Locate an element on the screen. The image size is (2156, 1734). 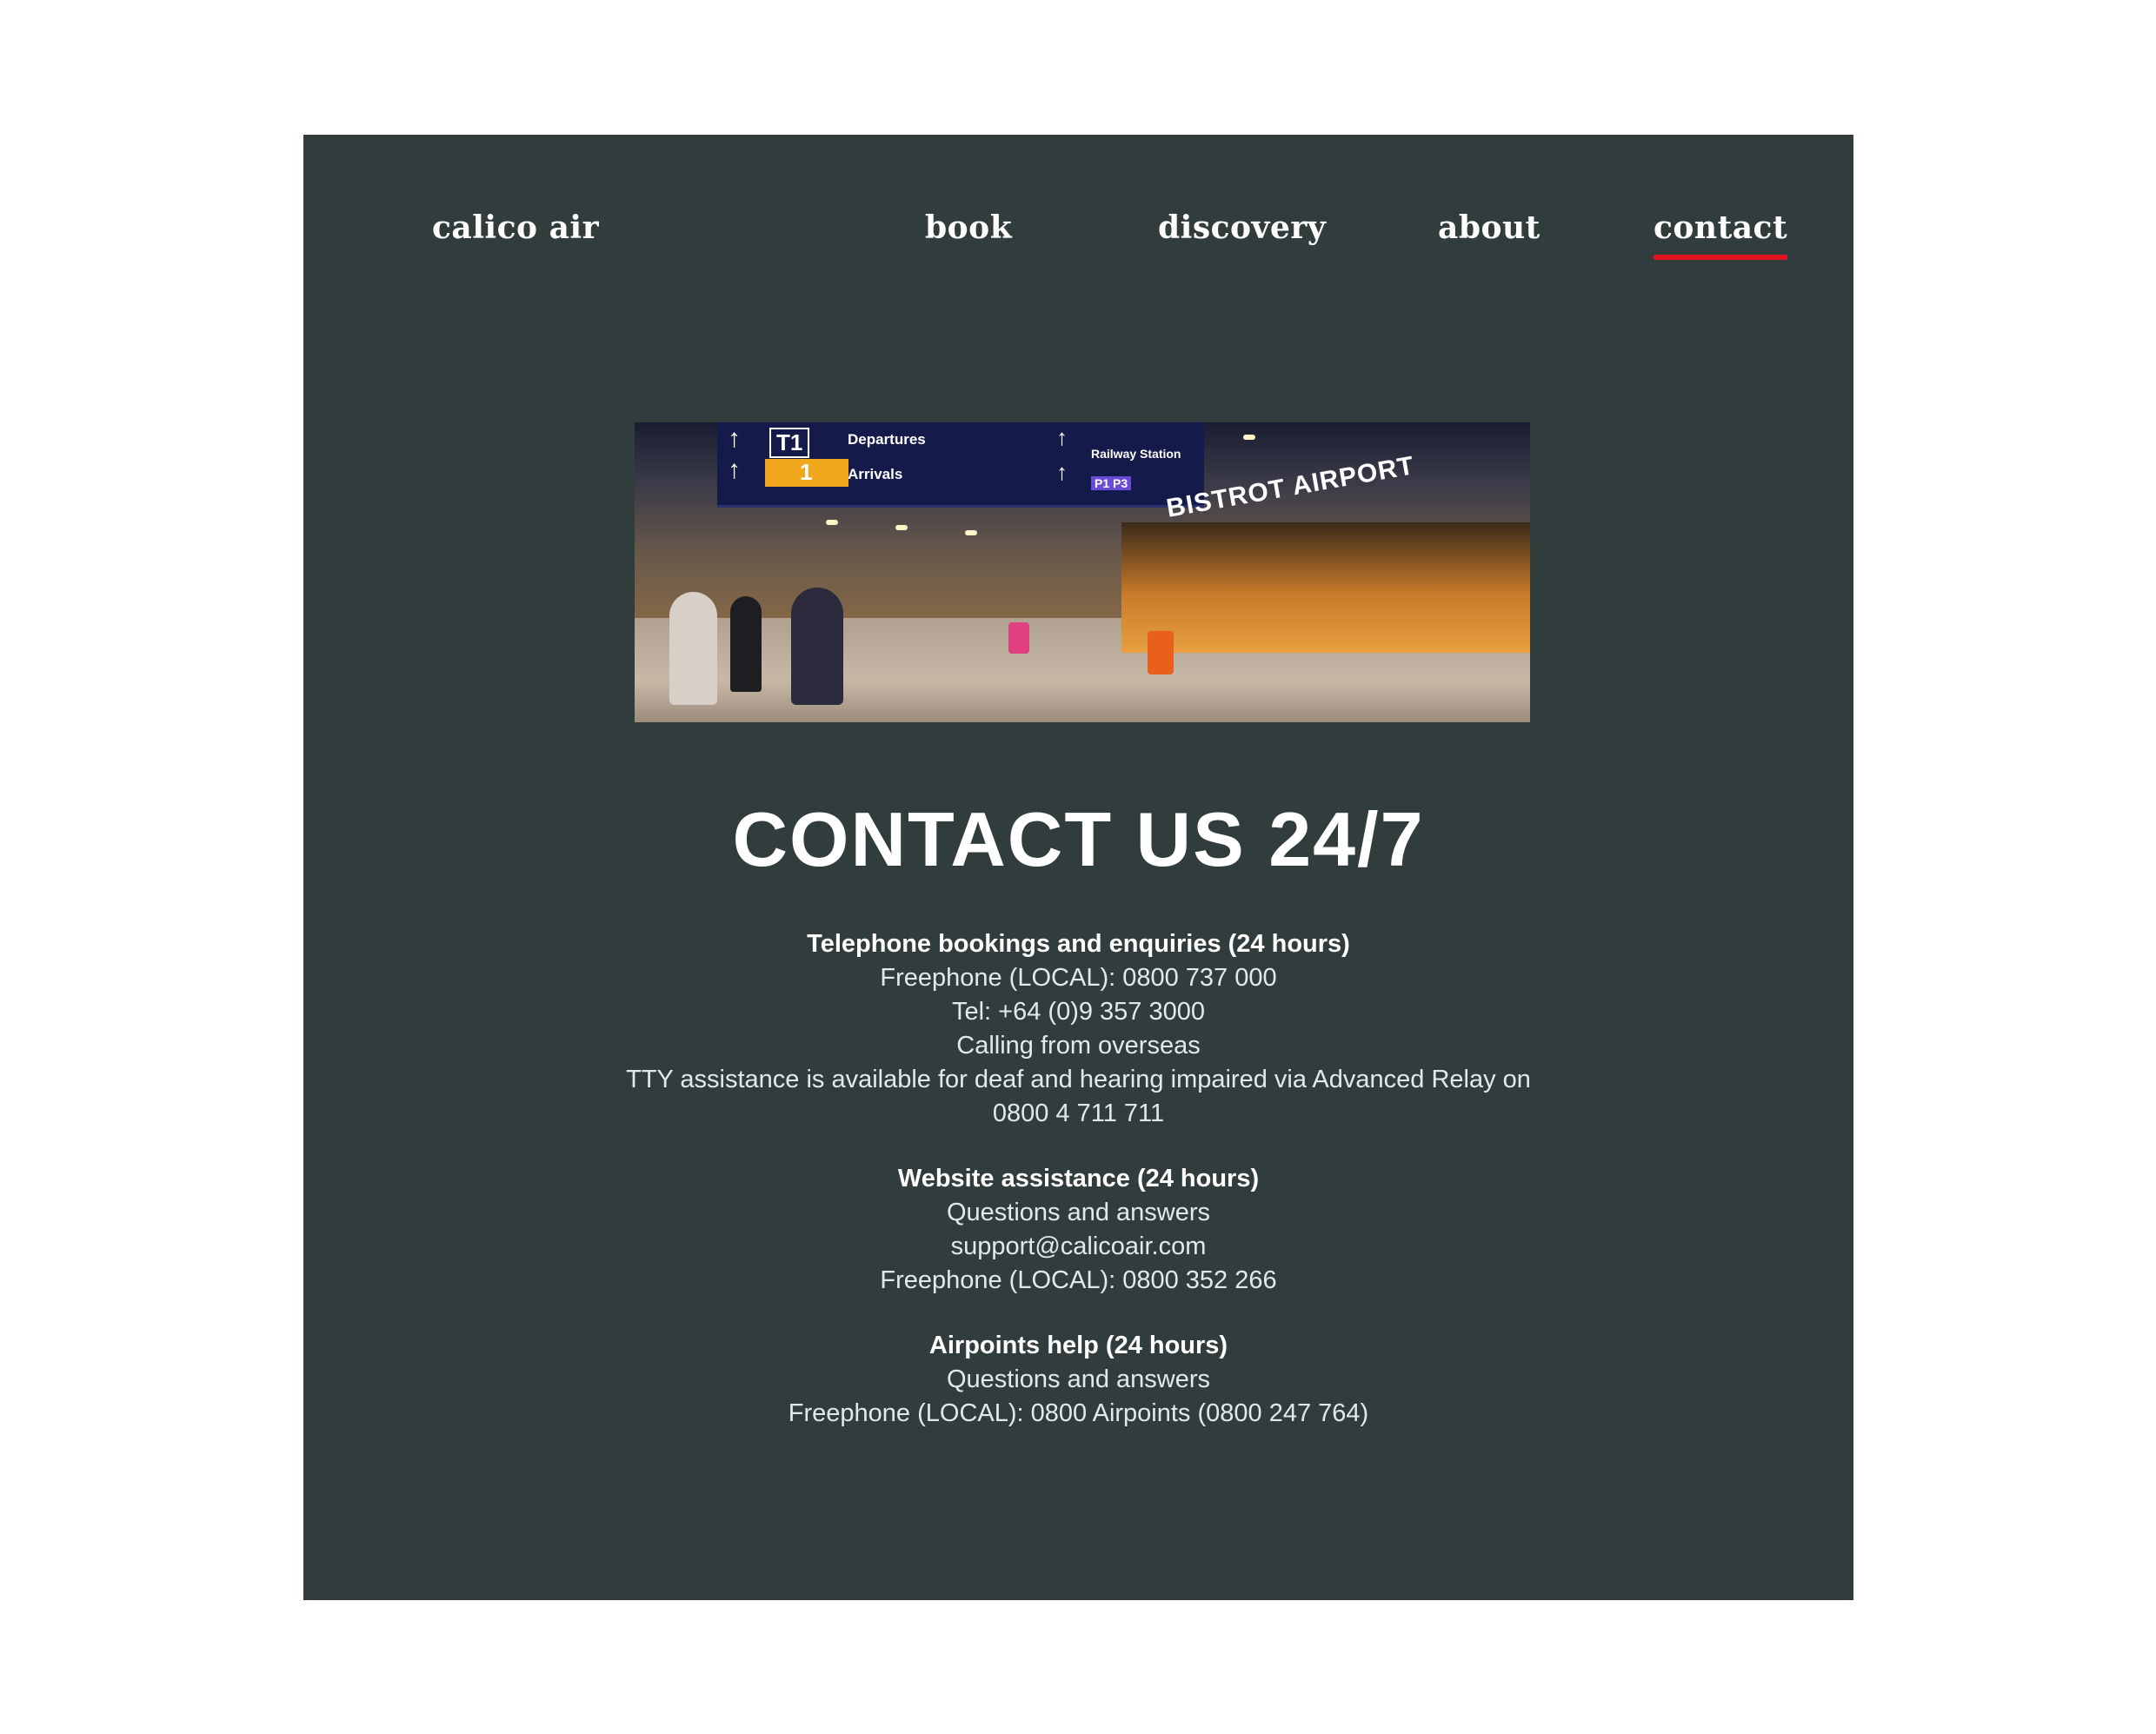
telephone-tel: Tel: +64 (0)9 357 3000 is located at coordinates (1079, 1012).